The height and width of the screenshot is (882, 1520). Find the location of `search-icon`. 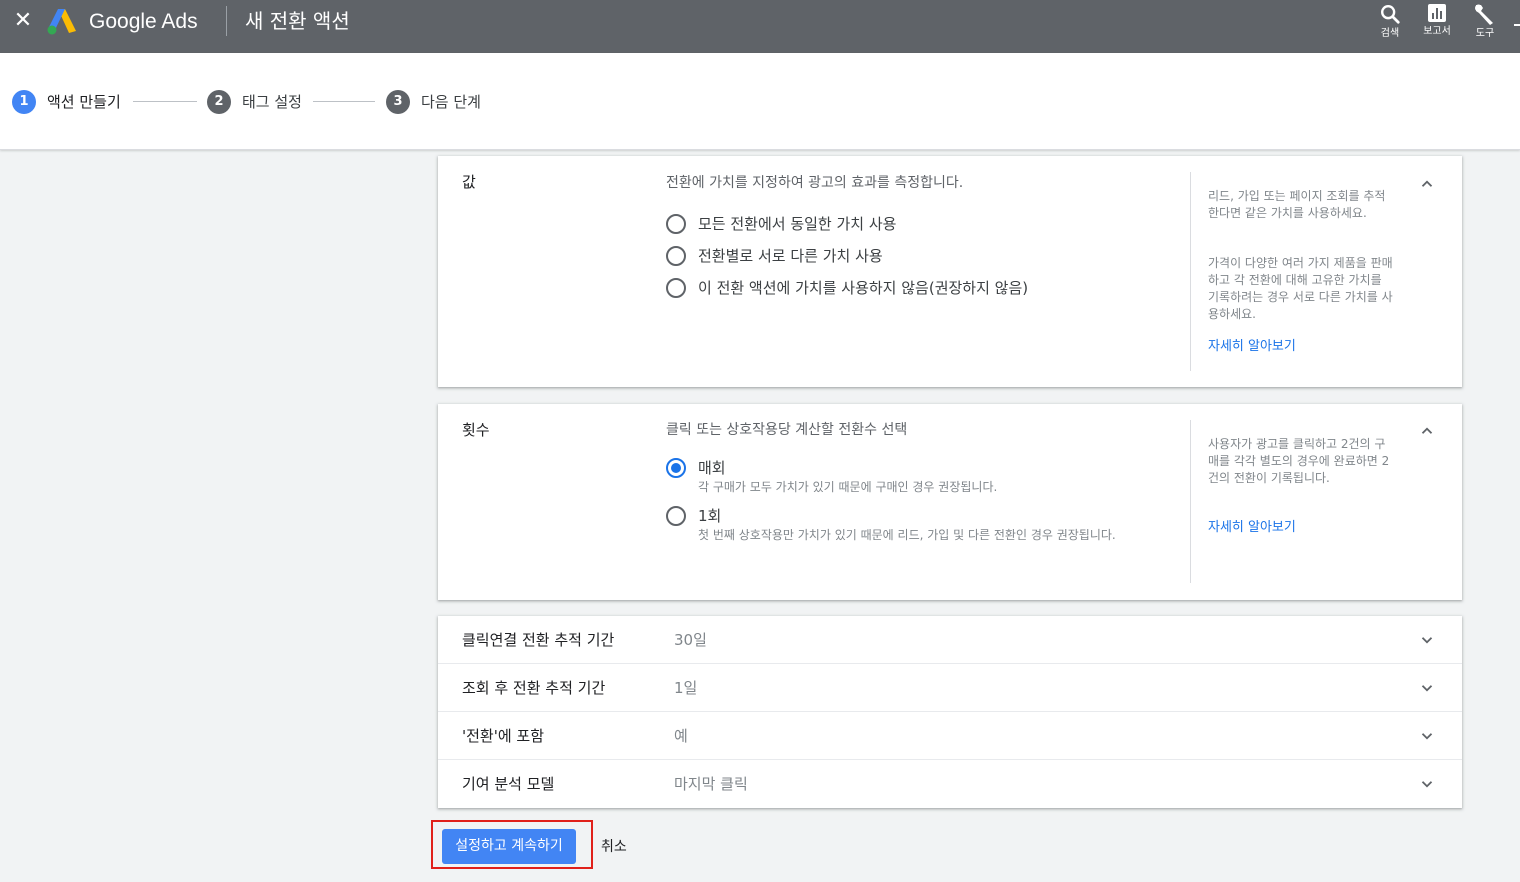

search-icon is located at coordinates (1390, 14).